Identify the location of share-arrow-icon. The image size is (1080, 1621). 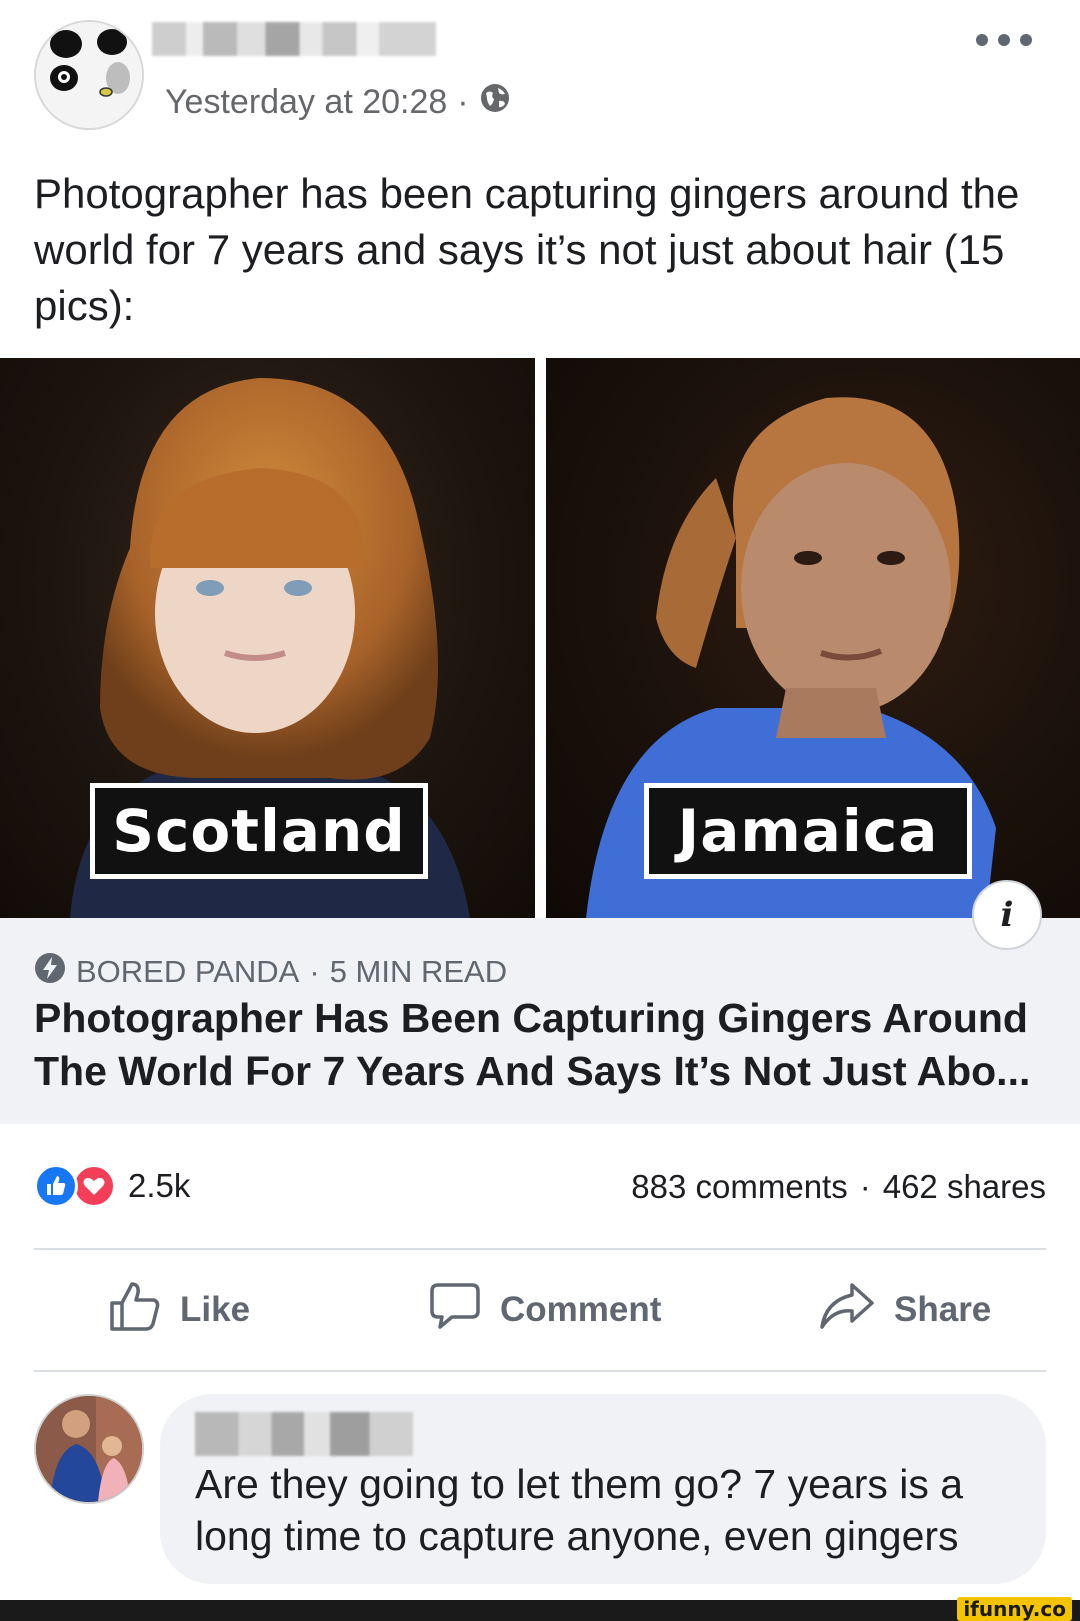
(847, 1310).